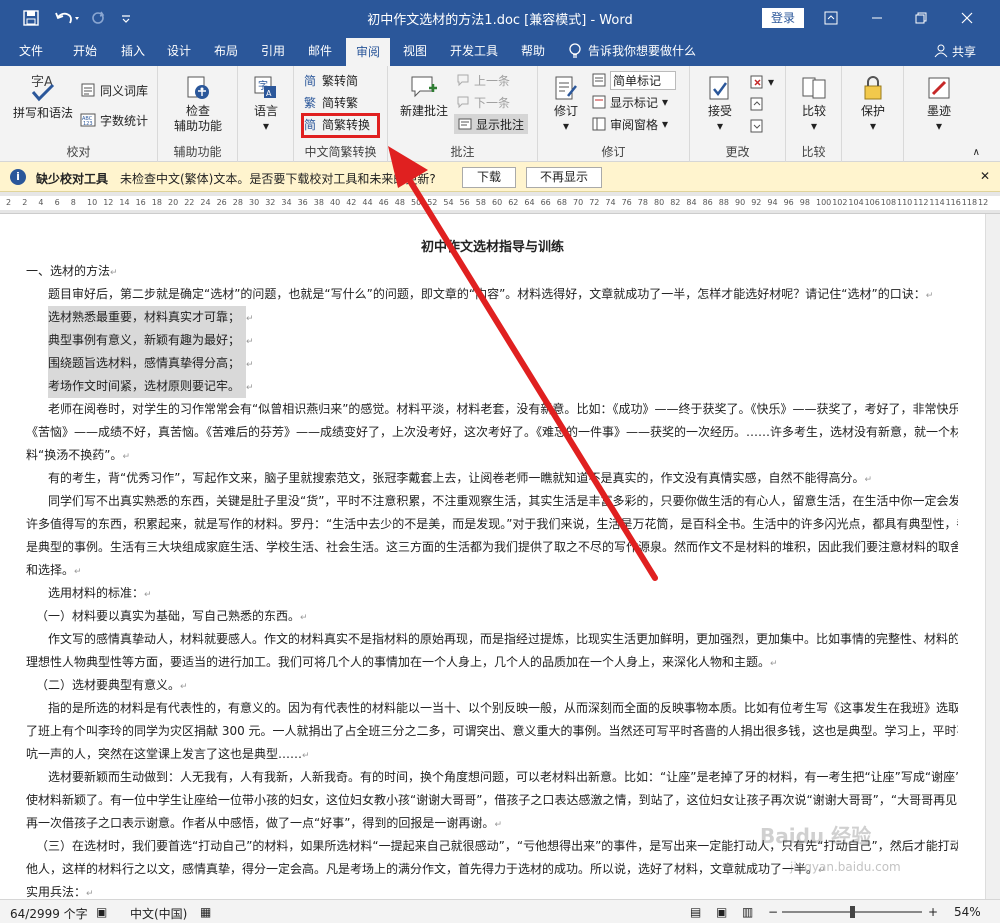 The width and height of the screenshot is (1000, 923). I want to click on login-button: 登录, so click(783, 18).